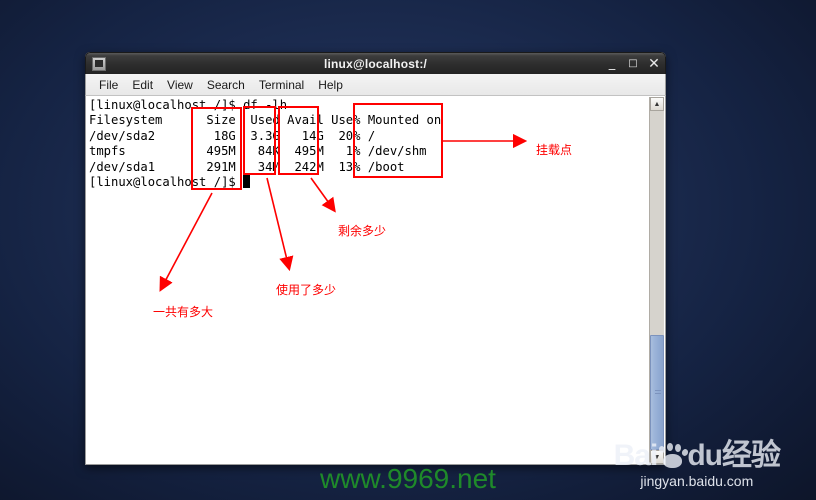 This screenshot has height=500, width=816. Describe the element at coordinates (166, 182) in the screenshot. I see `terminal-prompt: [linux@localhost /]$` at that location.